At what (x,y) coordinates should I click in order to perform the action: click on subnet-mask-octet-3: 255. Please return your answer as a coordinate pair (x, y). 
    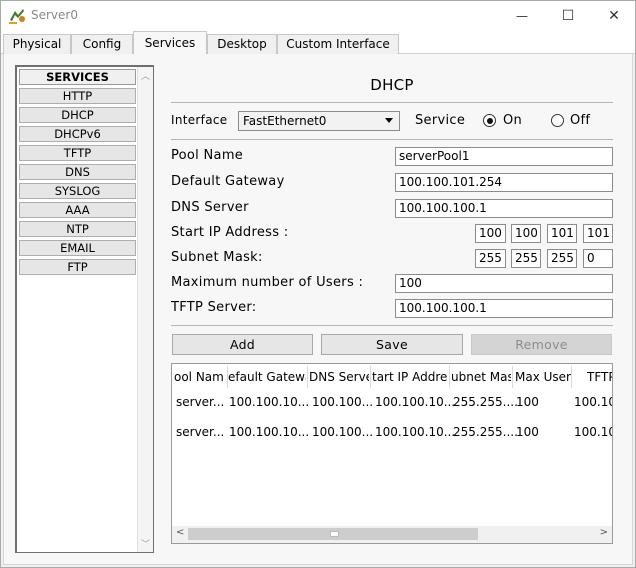
    Looking at the image, I should click on (562, 258).